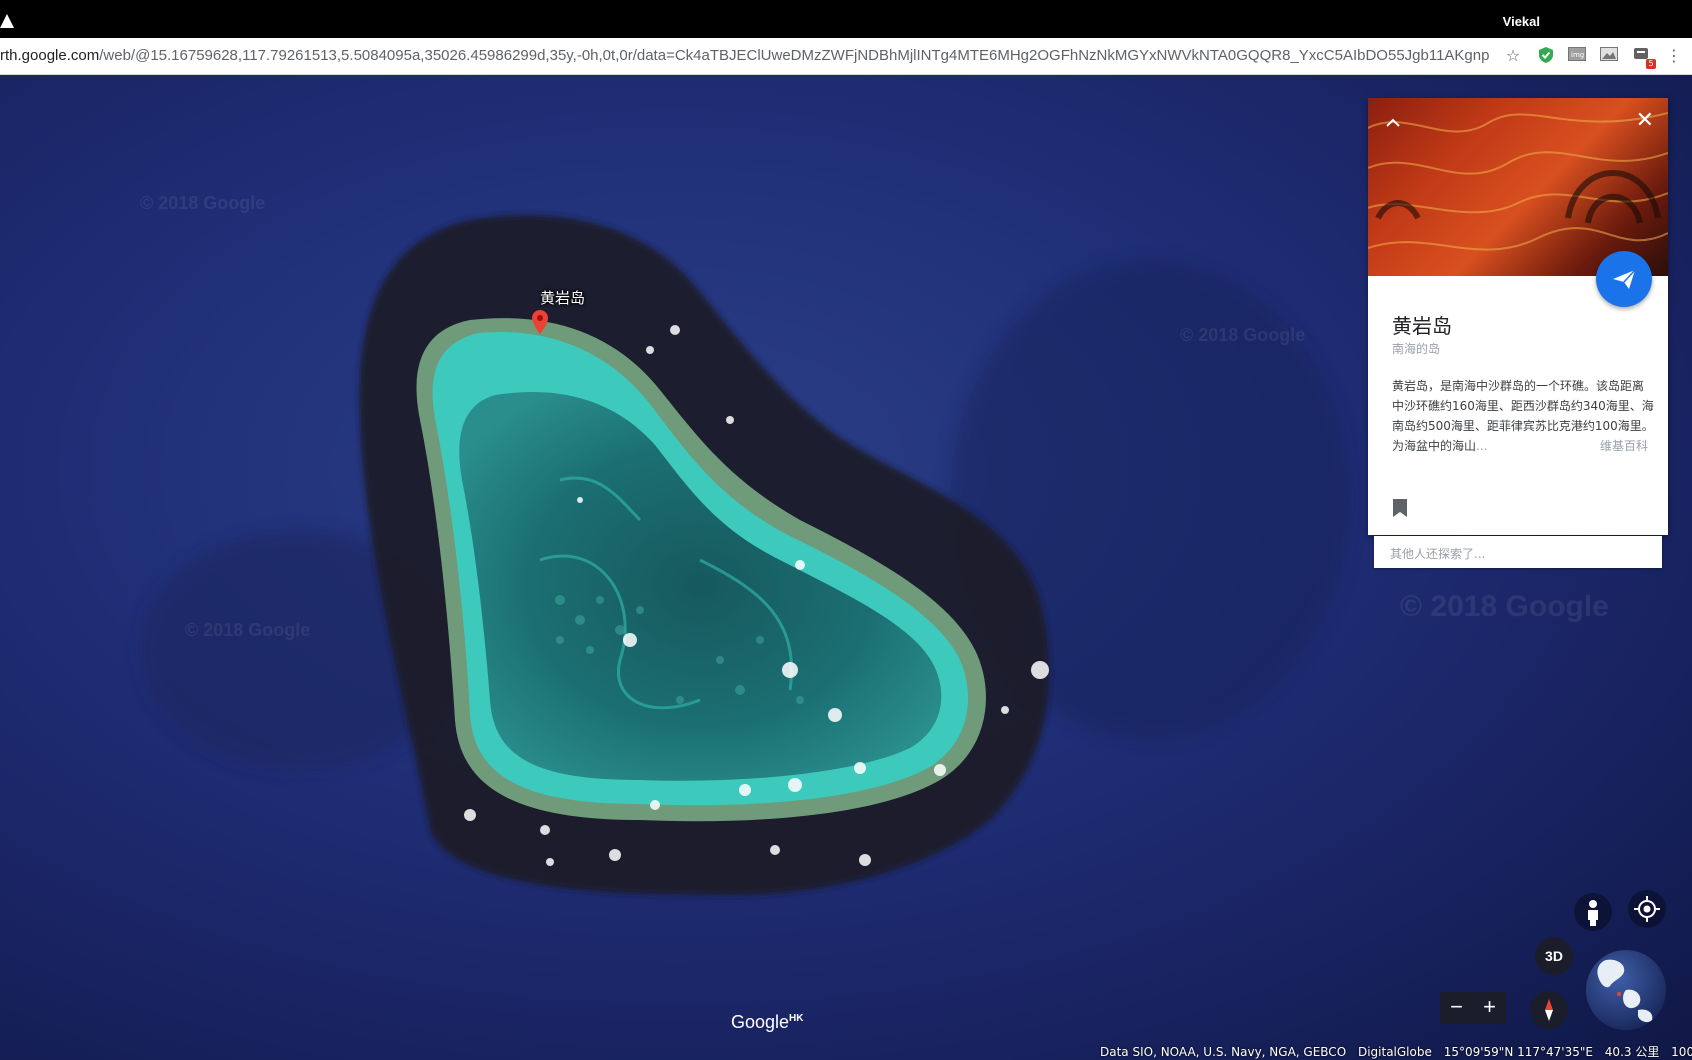 The image size is (1692, 1060). Describe the element at coordinates (7, 21) in the screenshot. I see `window-corner-icon` at that location.